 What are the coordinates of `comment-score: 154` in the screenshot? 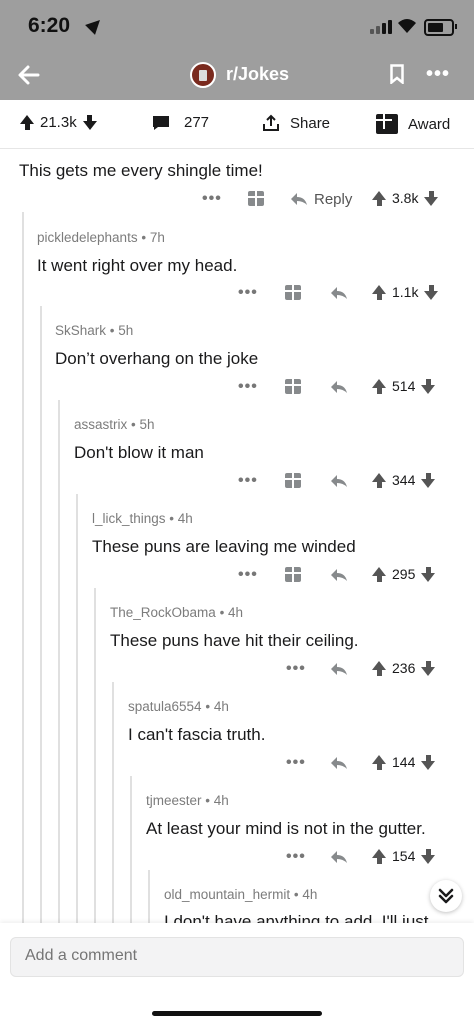 It's located at (404, 856).